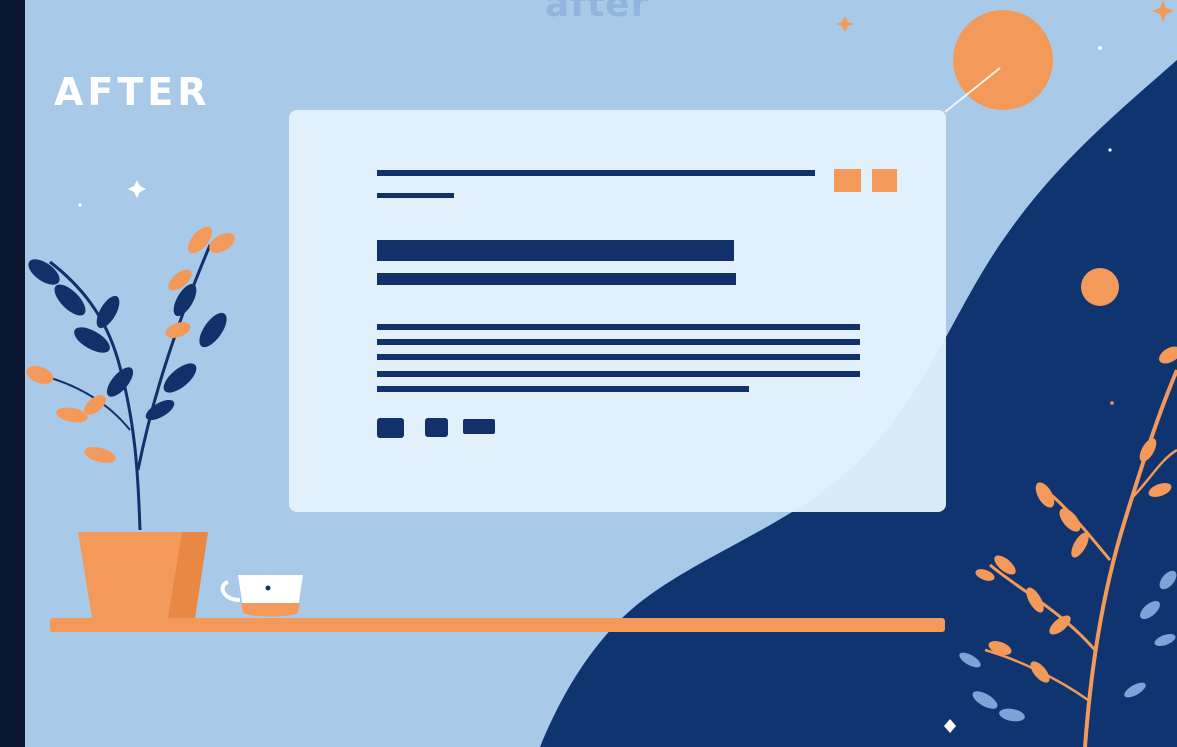  Describe the element at coordinates (415, 195) in the screenshot. I see `card-subtitle-line` at that location.